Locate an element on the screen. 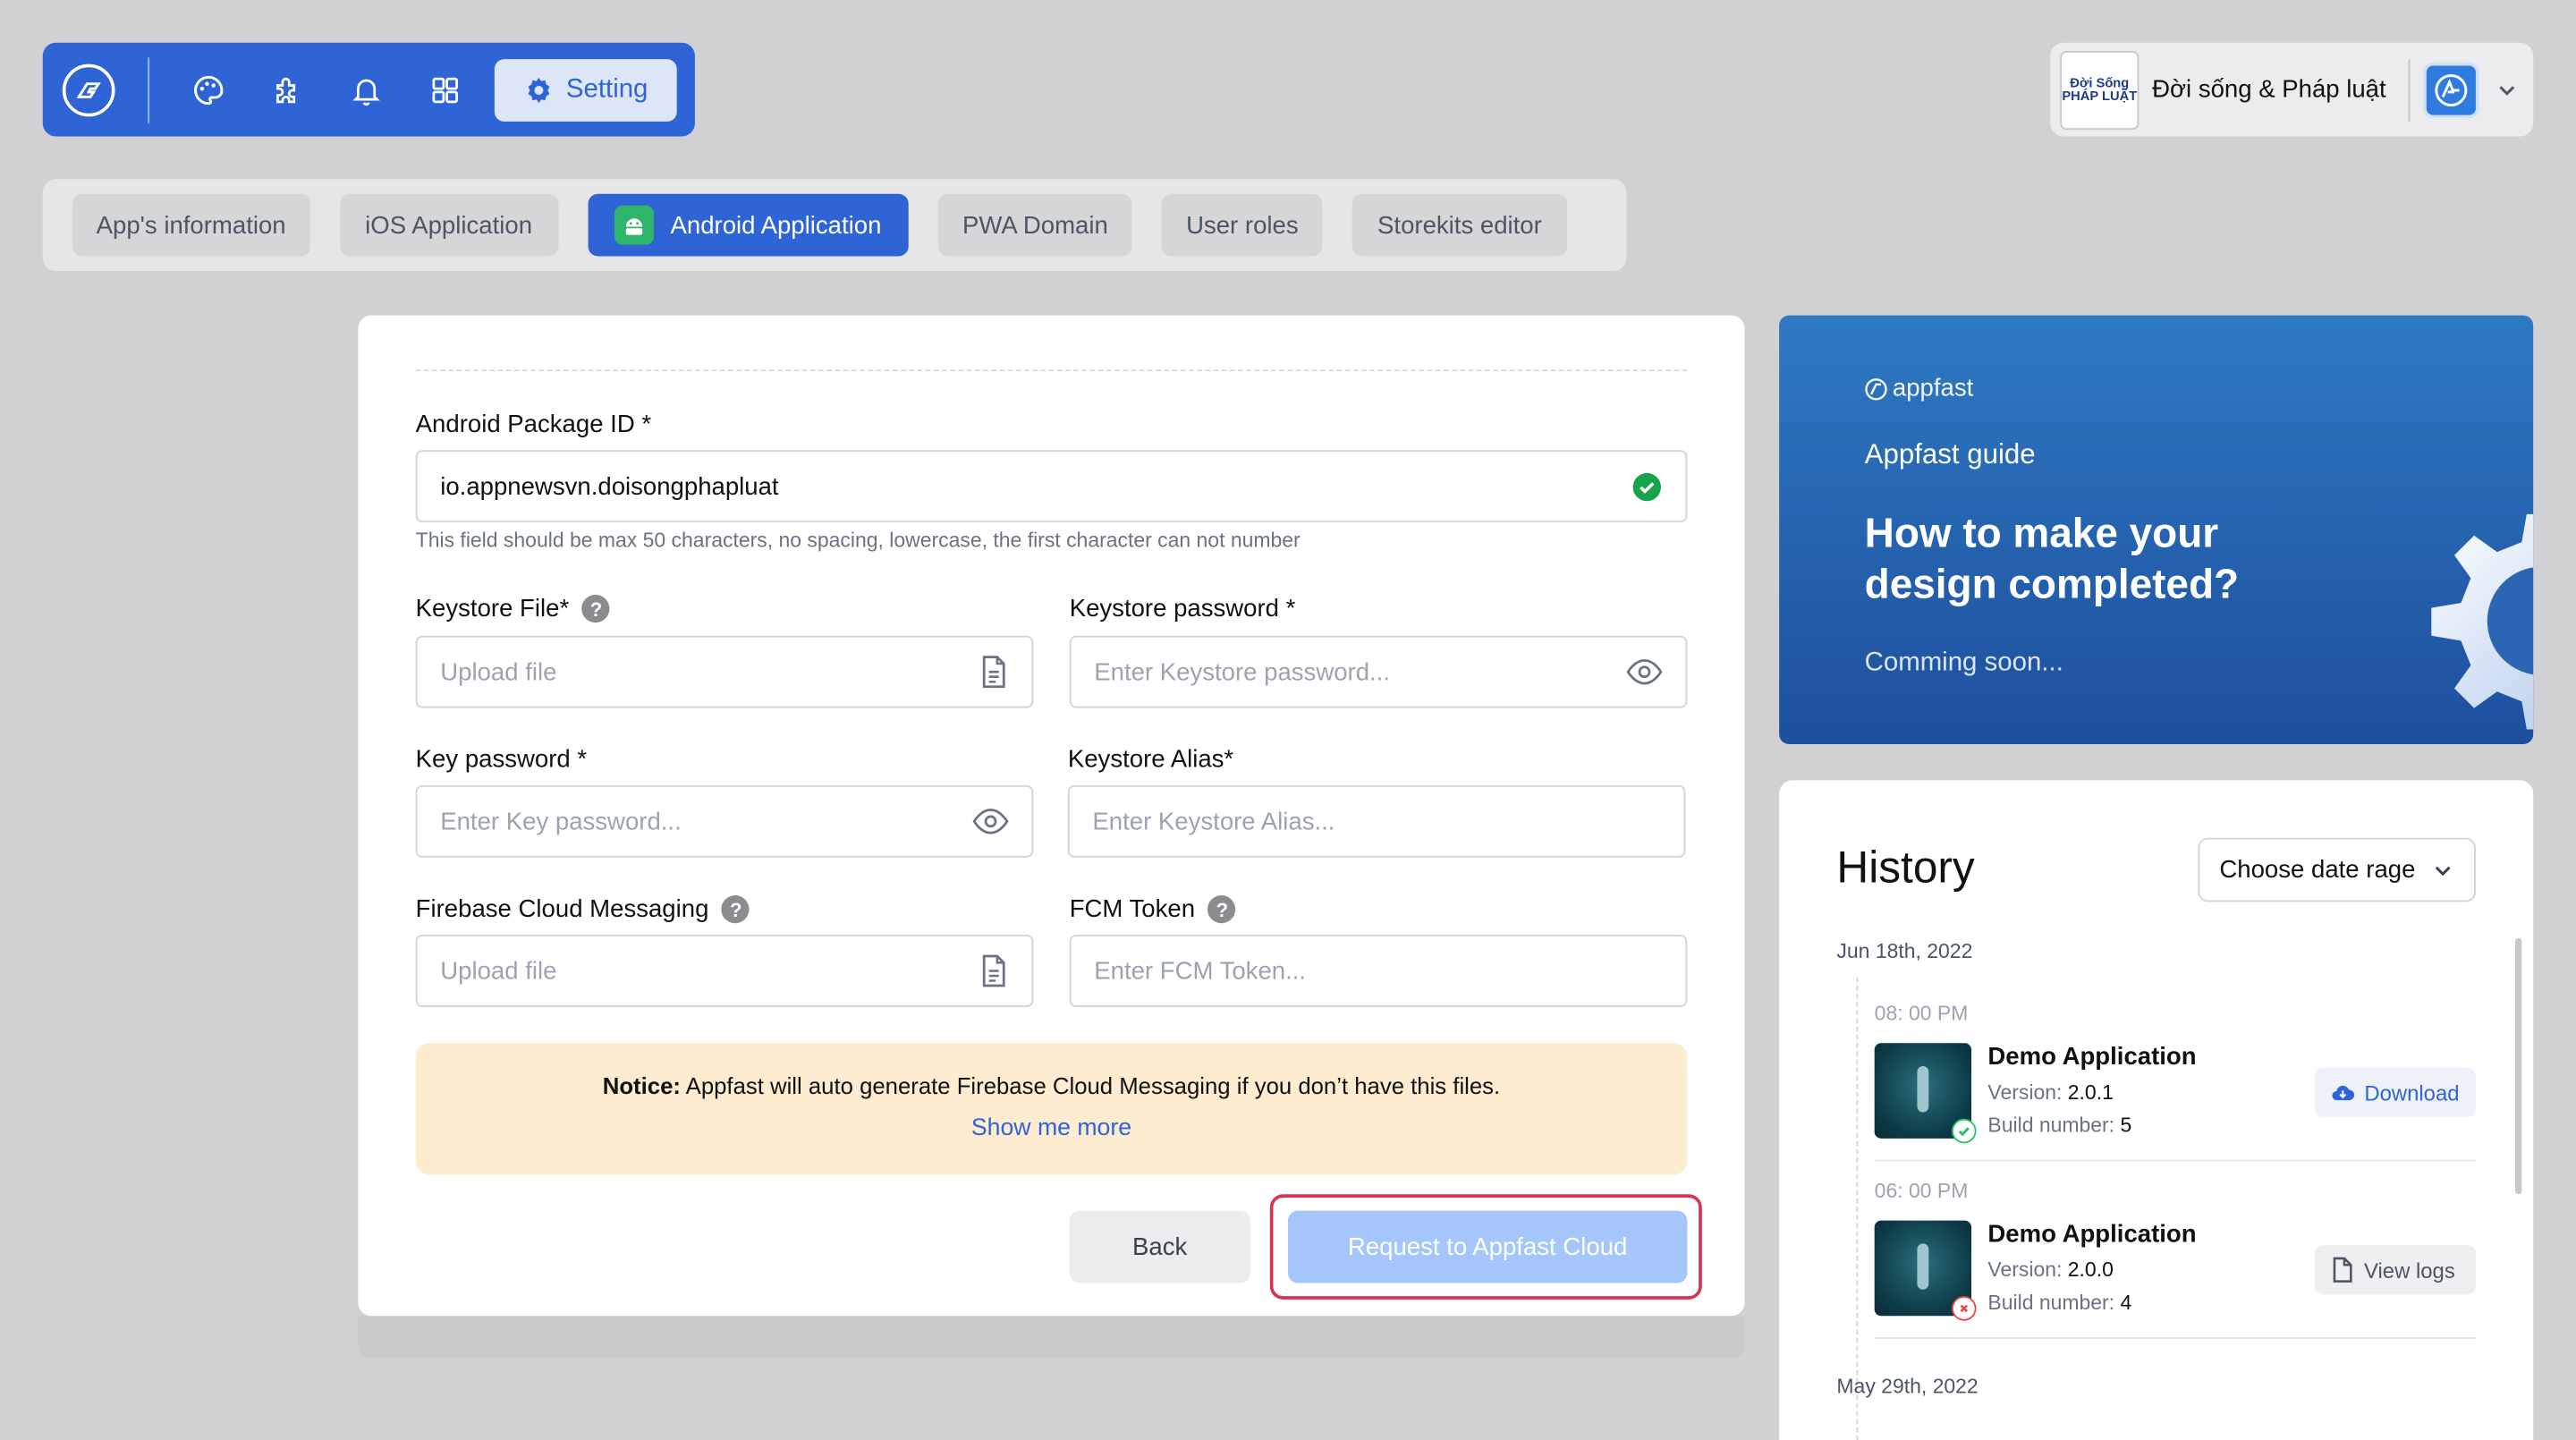 The height and width of the screenshot is (1440, 2576). key-password-label: Key password * is located at coordinates (501, 760).